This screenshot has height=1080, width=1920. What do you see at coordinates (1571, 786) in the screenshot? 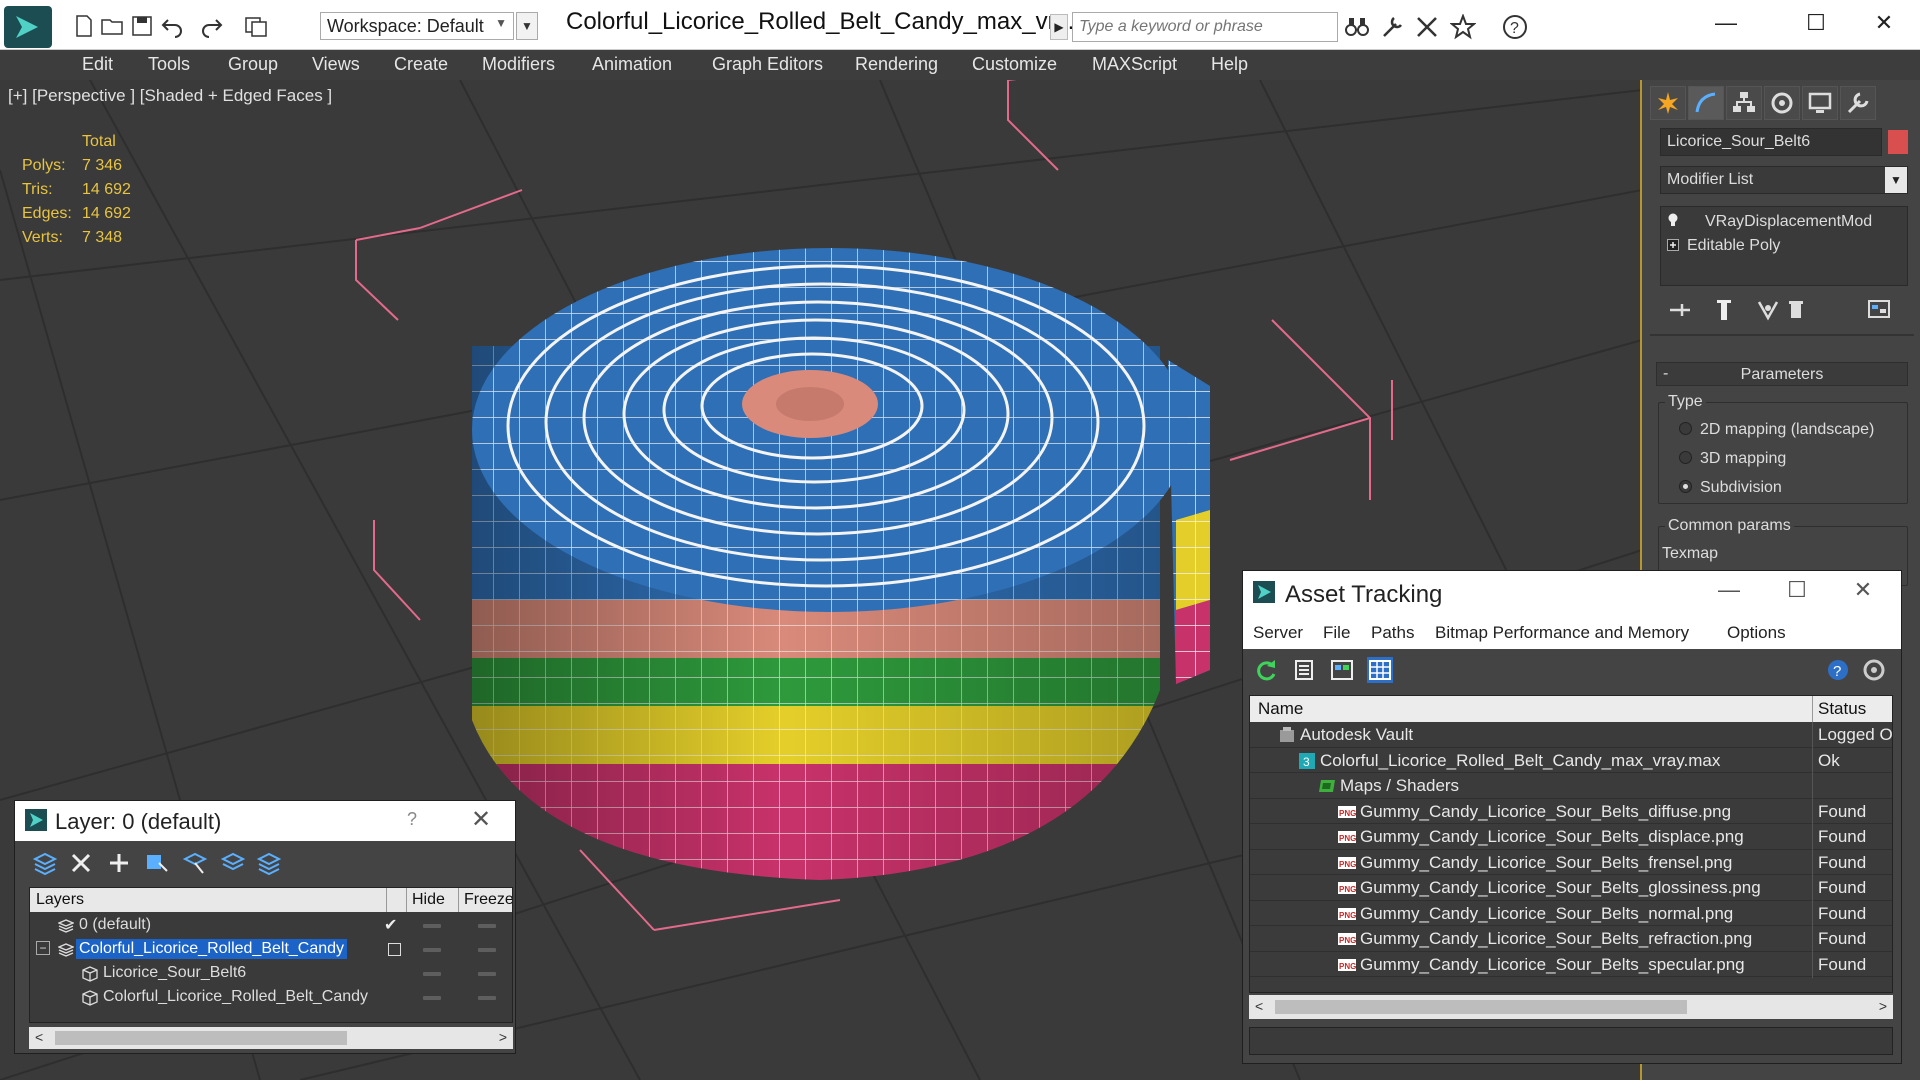
I see `asset-row: Maps / Shaders` at bounding box center [1571, 786].